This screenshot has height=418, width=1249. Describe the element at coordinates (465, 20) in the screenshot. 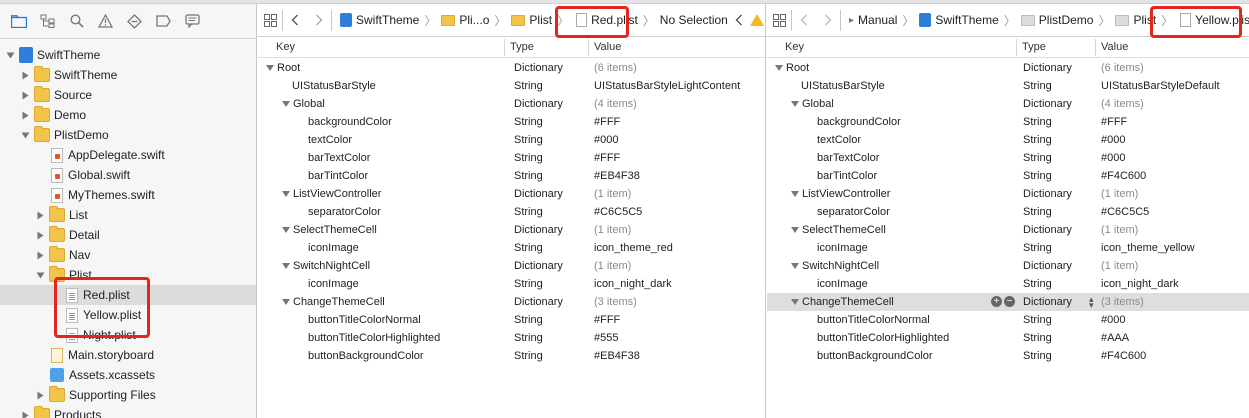

I see `breadcrumb-group: Pli...o` at that location.